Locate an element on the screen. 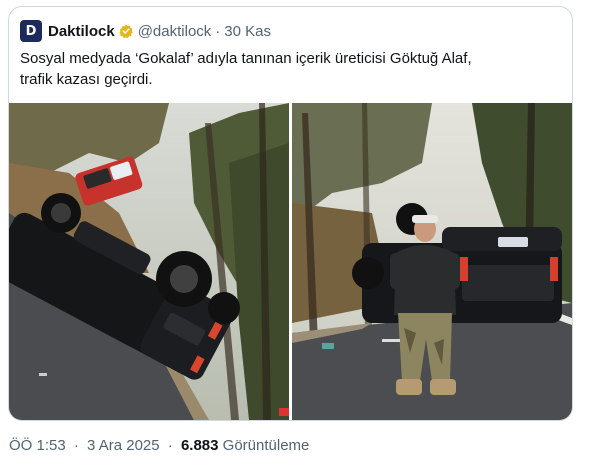  view-label: Görüntüleme is located at coordinates (266, 445).